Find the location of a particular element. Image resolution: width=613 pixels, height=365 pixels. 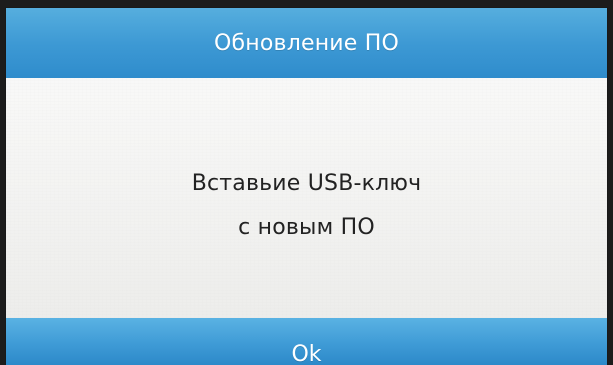

ok-button-label: Ok is located at coordinates (306, 353).